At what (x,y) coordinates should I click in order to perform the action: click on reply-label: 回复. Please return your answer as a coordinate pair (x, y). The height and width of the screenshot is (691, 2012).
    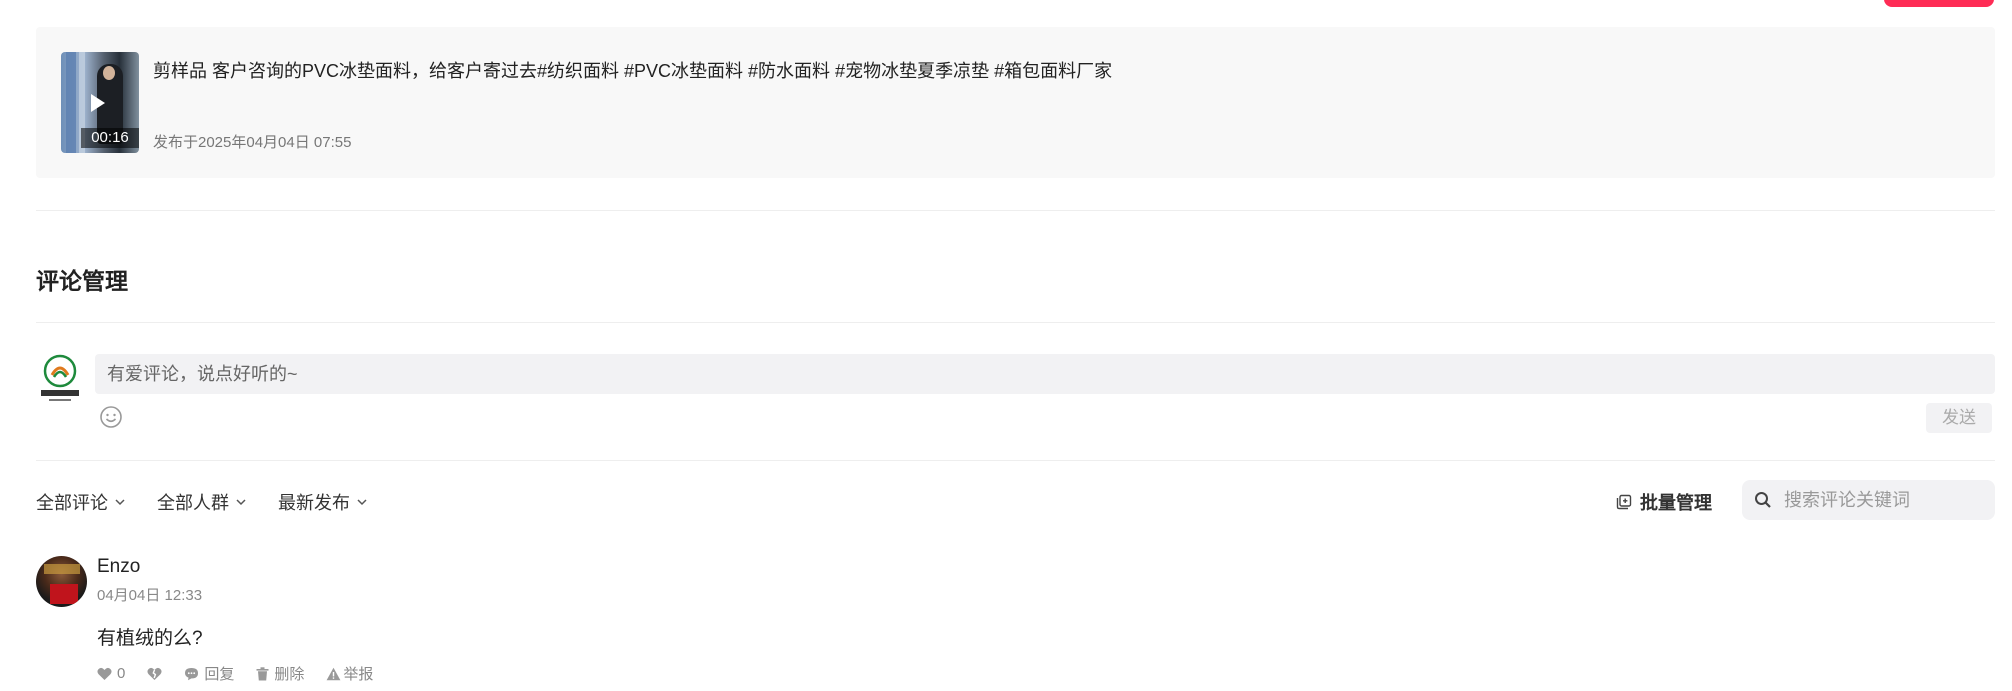
    Looking at the image, I should click on (219, 674).